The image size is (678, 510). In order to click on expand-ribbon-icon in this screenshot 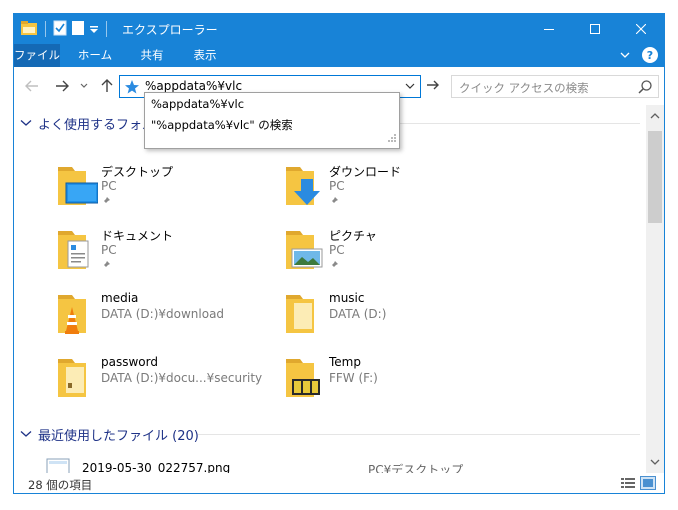, I will do `click(625, 55)`.